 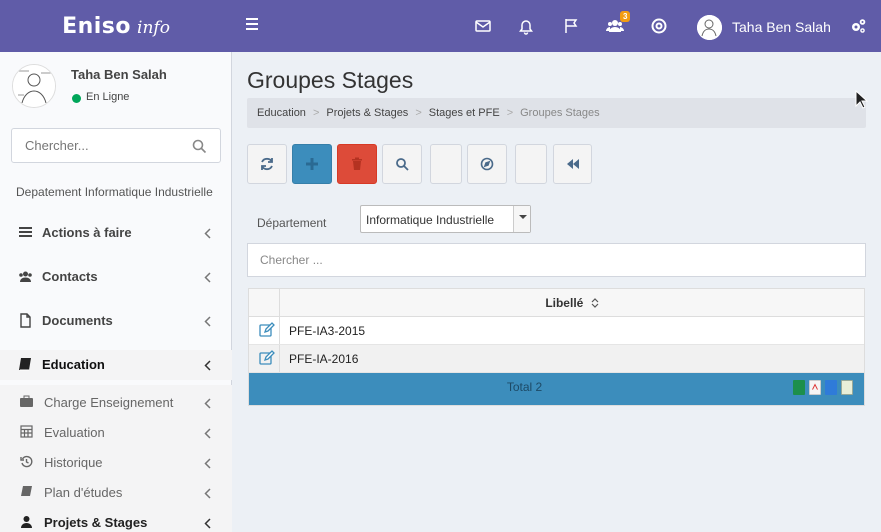 What do you see at coordinates (327, 331) in the screenshot?
I see `table-cell-libelle: PFE-IA3-2015` at bounding box center [327, 331].